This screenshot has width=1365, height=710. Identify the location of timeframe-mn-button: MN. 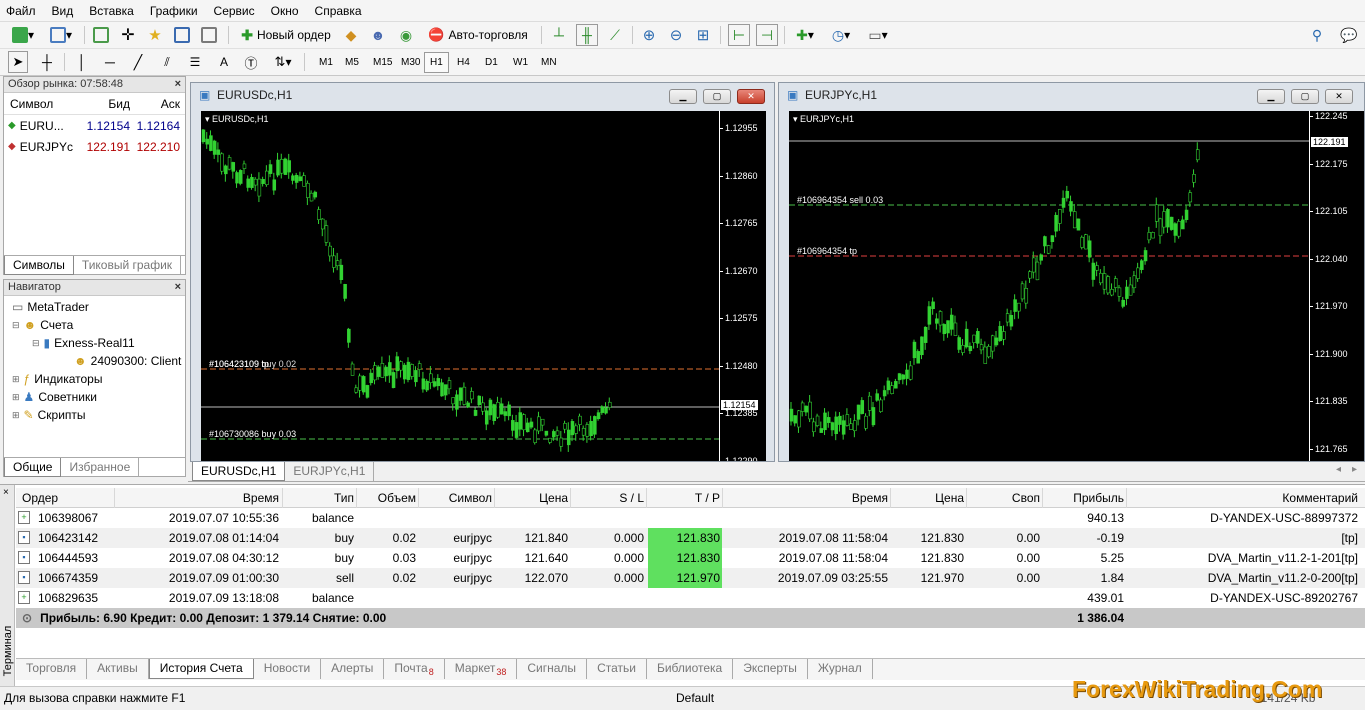
(549, 62).